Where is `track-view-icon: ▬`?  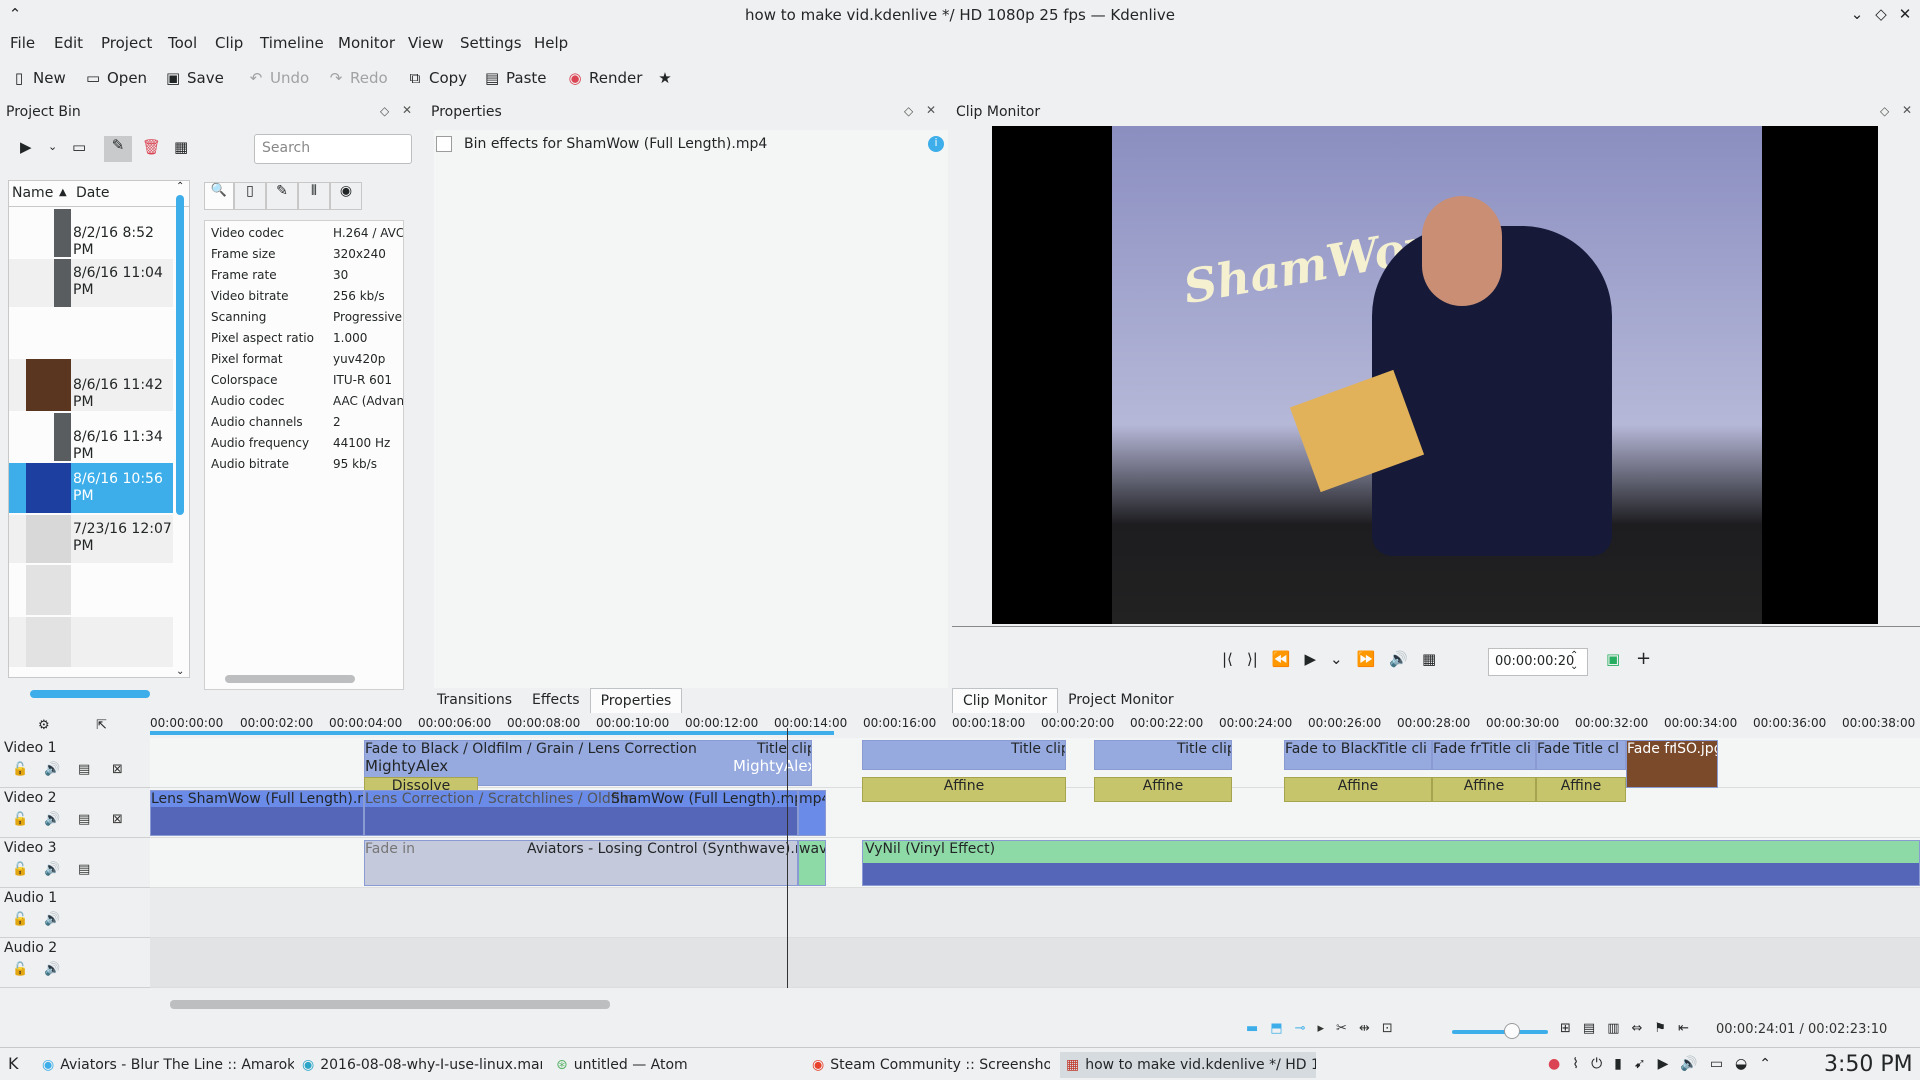
track-view-icon: ▬ is located at coordinates (1252, 1028).